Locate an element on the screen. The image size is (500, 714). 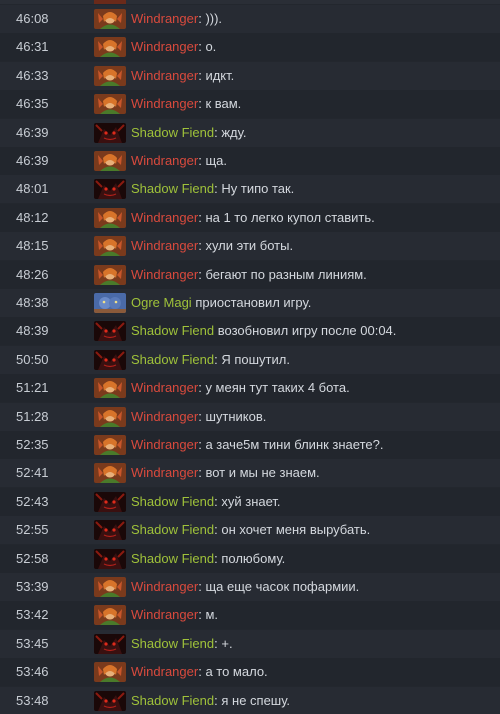
message-timestamp: 52:58 is located at coordinates (32, 558).